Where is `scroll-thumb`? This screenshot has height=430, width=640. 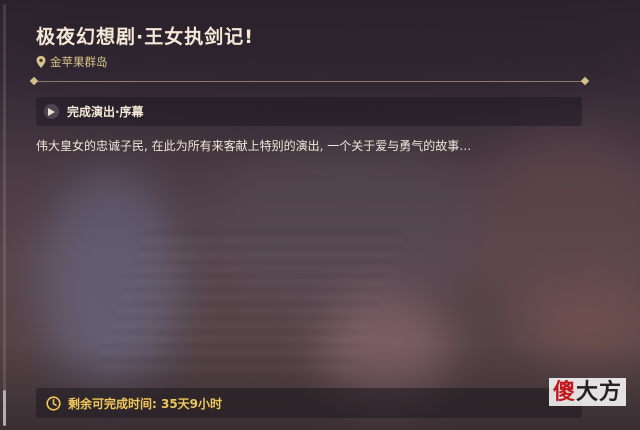
scroll-thumb is located at coordinates (4, 408).